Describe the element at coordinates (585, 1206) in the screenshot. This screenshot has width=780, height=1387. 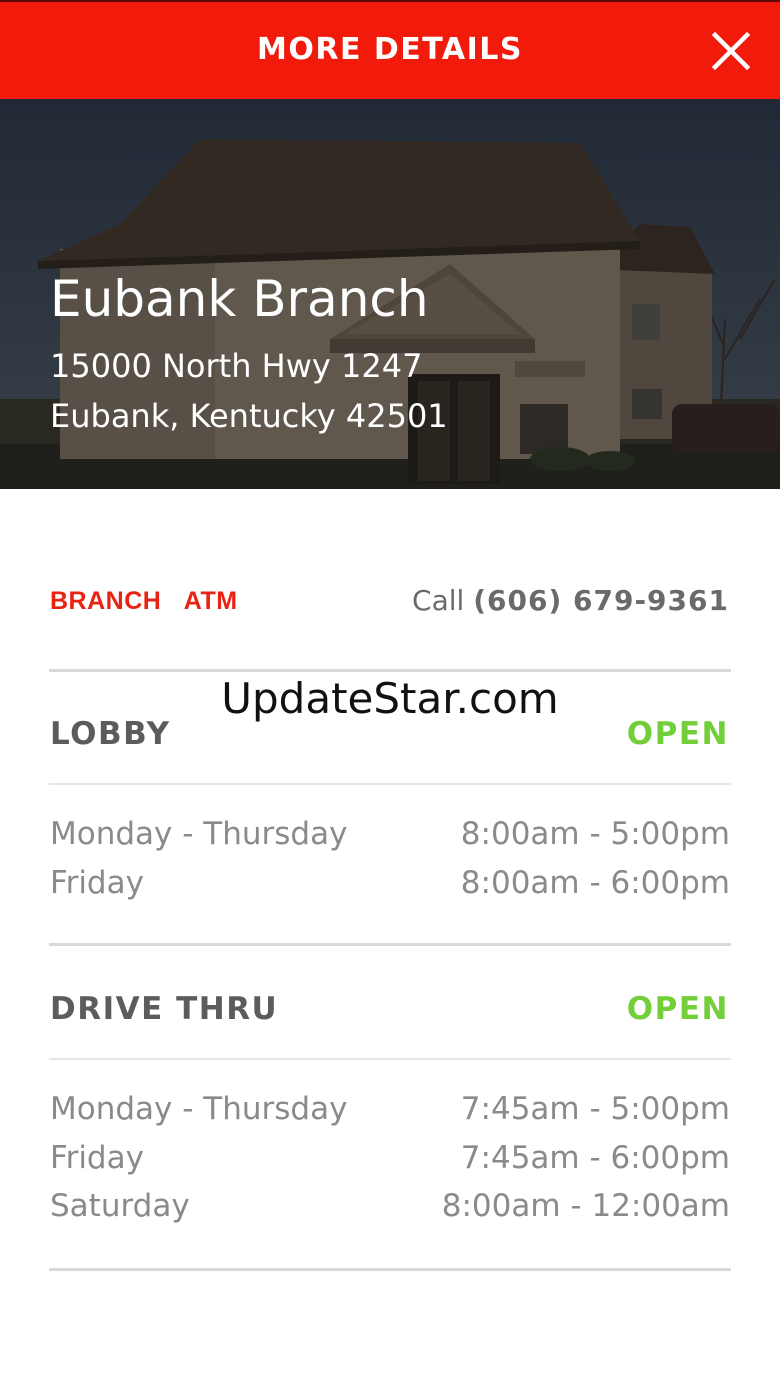
I see `hours-time: 8:00am - 12:00am` at that location.